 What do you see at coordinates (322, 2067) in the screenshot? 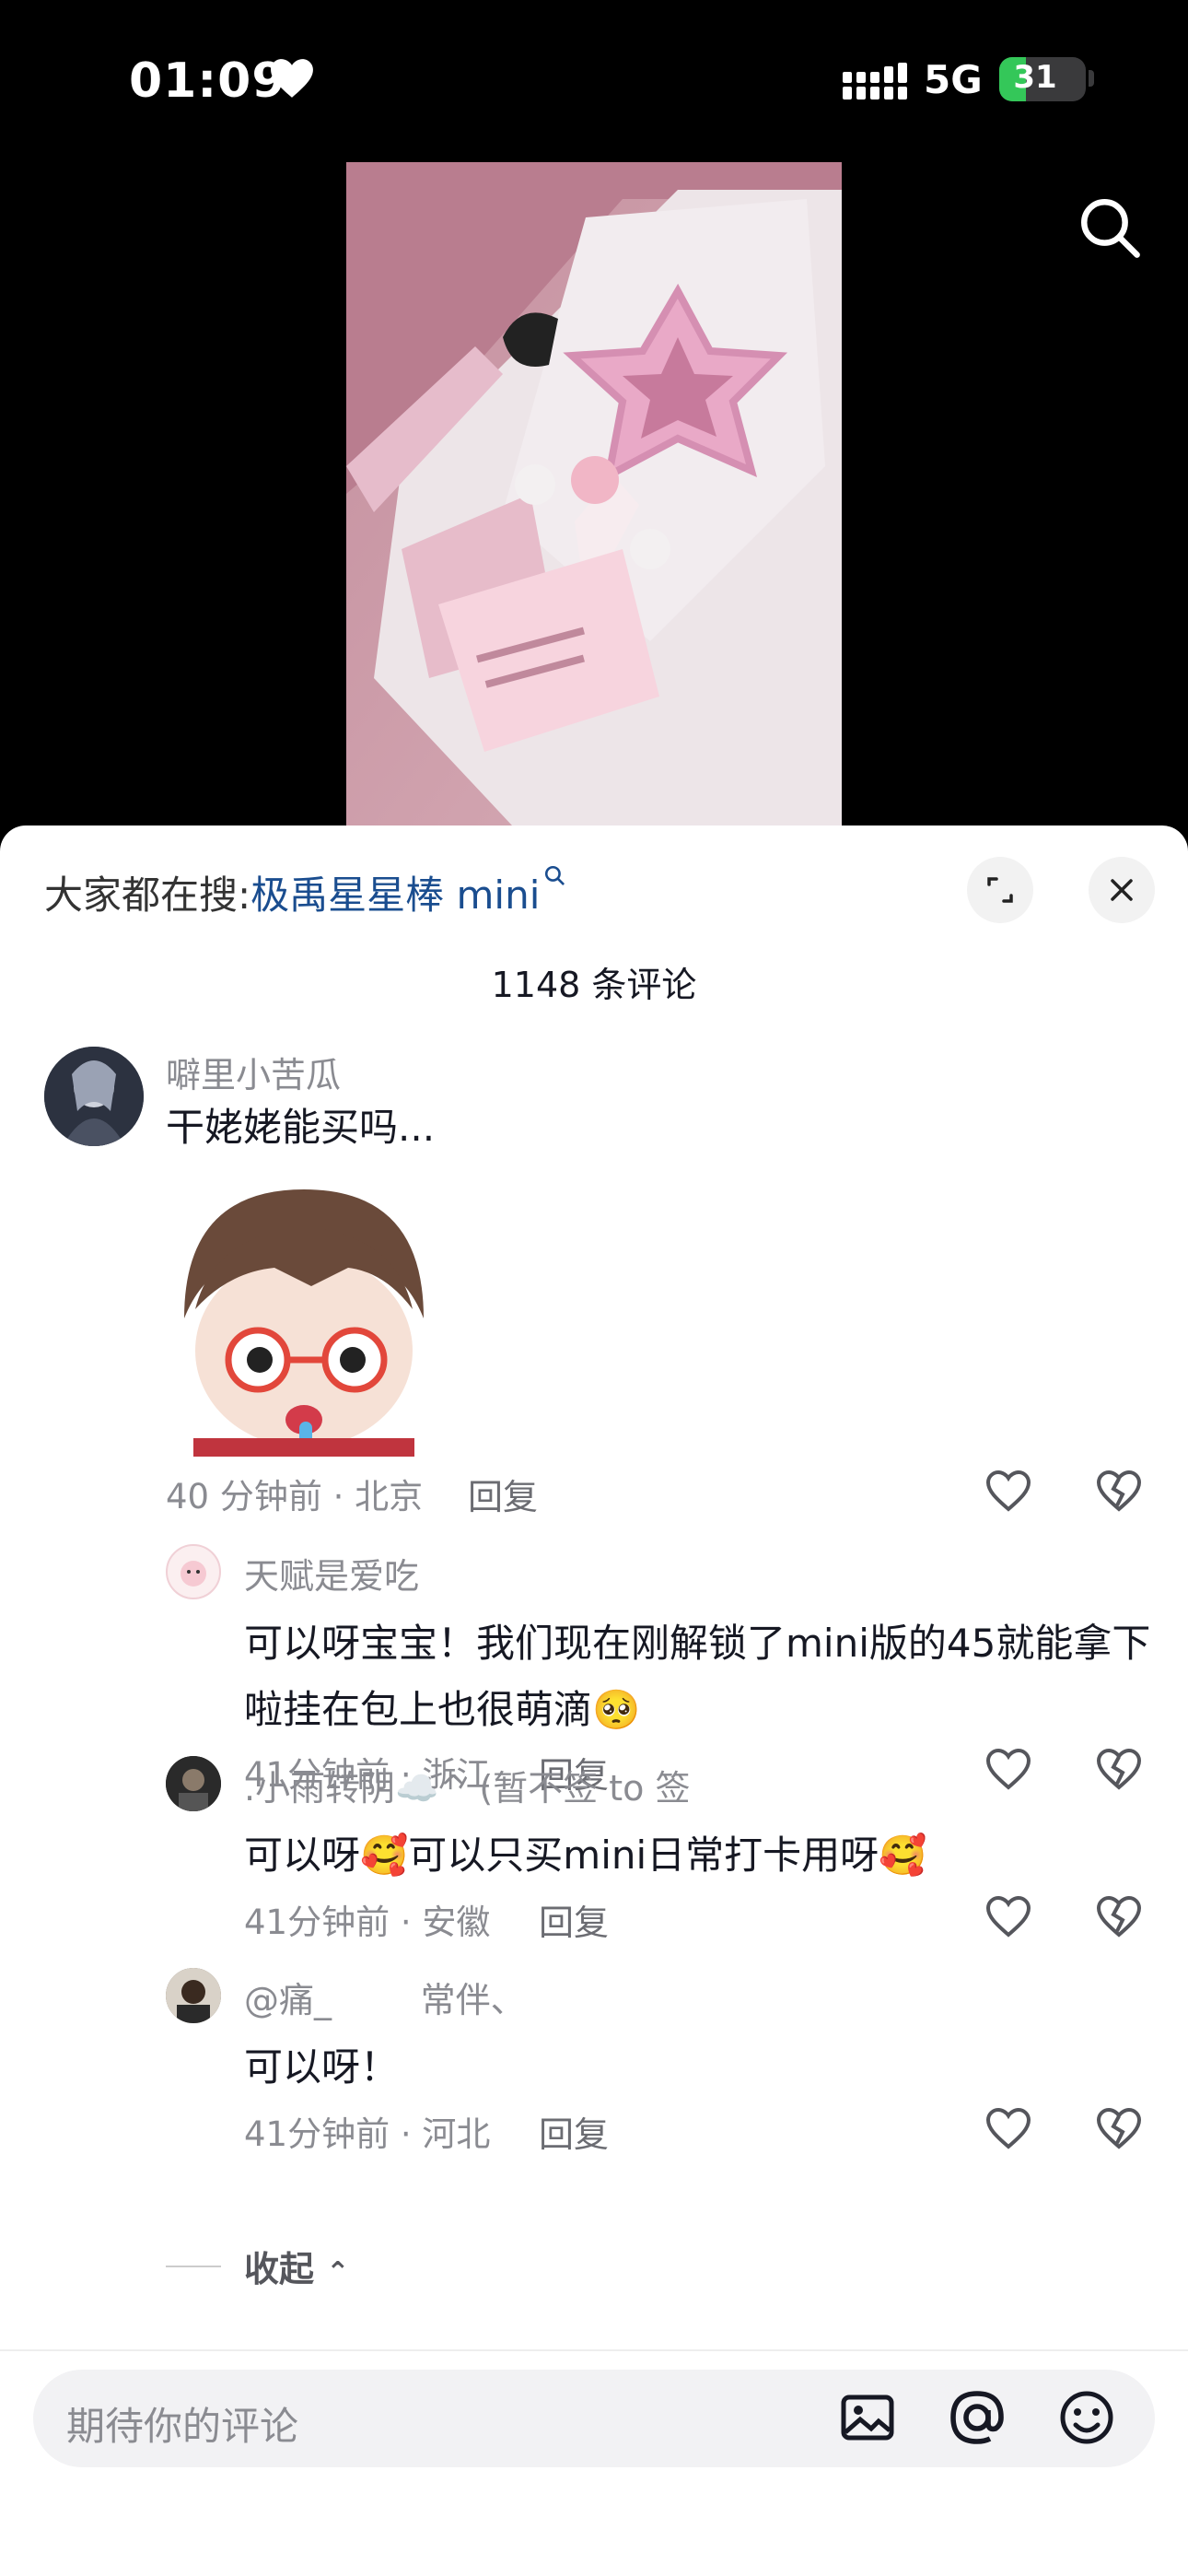
I see `comment-text: 可以呀！` at bounding box center [322, 2067].